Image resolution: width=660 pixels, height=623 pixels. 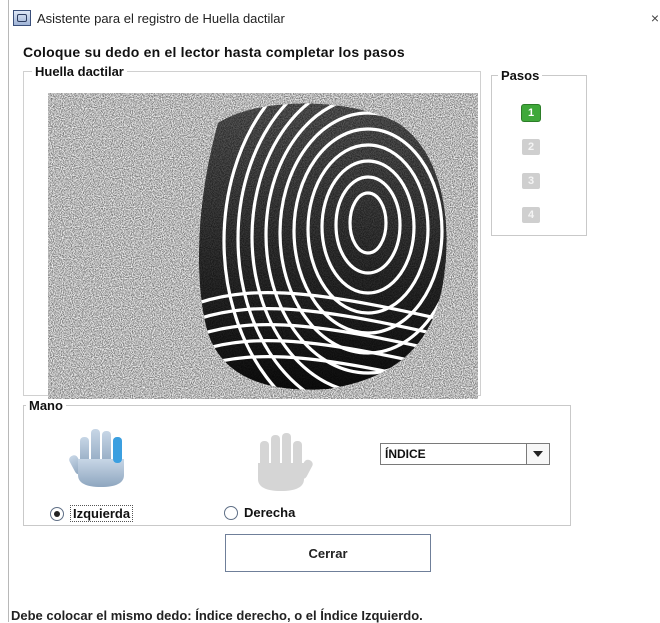 What do you see at coordinates (655, 18) in the screenshot?
I see `window-close-icon: ×` at bounding box center [655, 18].